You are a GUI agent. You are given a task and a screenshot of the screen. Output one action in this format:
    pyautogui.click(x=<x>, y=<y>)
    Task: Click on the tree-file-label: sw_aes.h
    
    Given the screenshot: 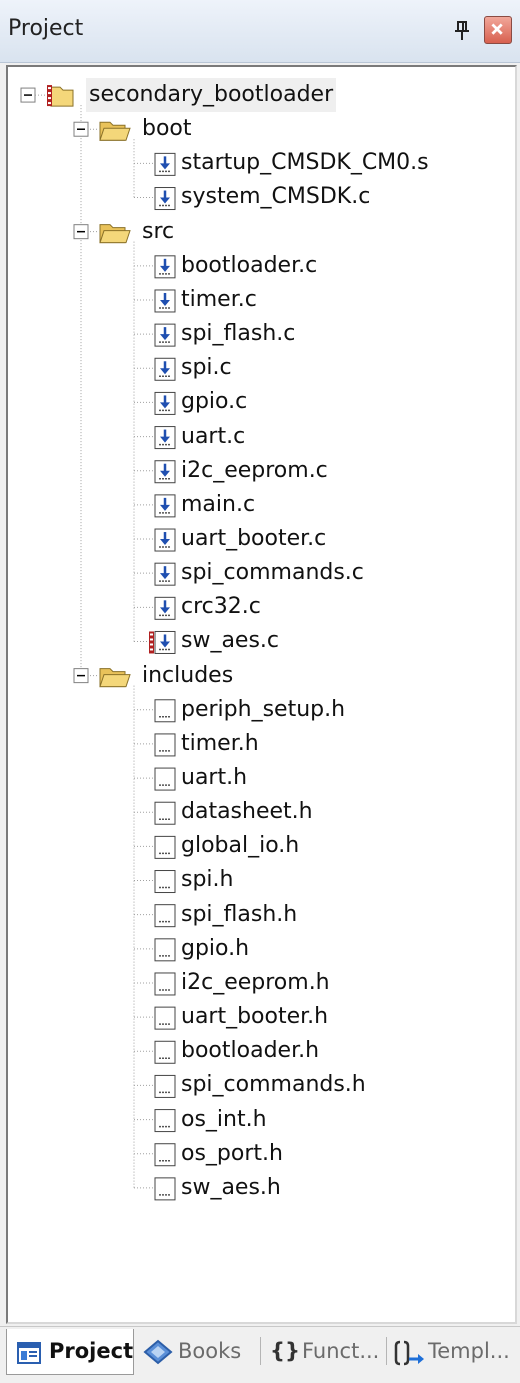 What is the action you would take?
    pyautogui.click(x=231, y=1188)
    